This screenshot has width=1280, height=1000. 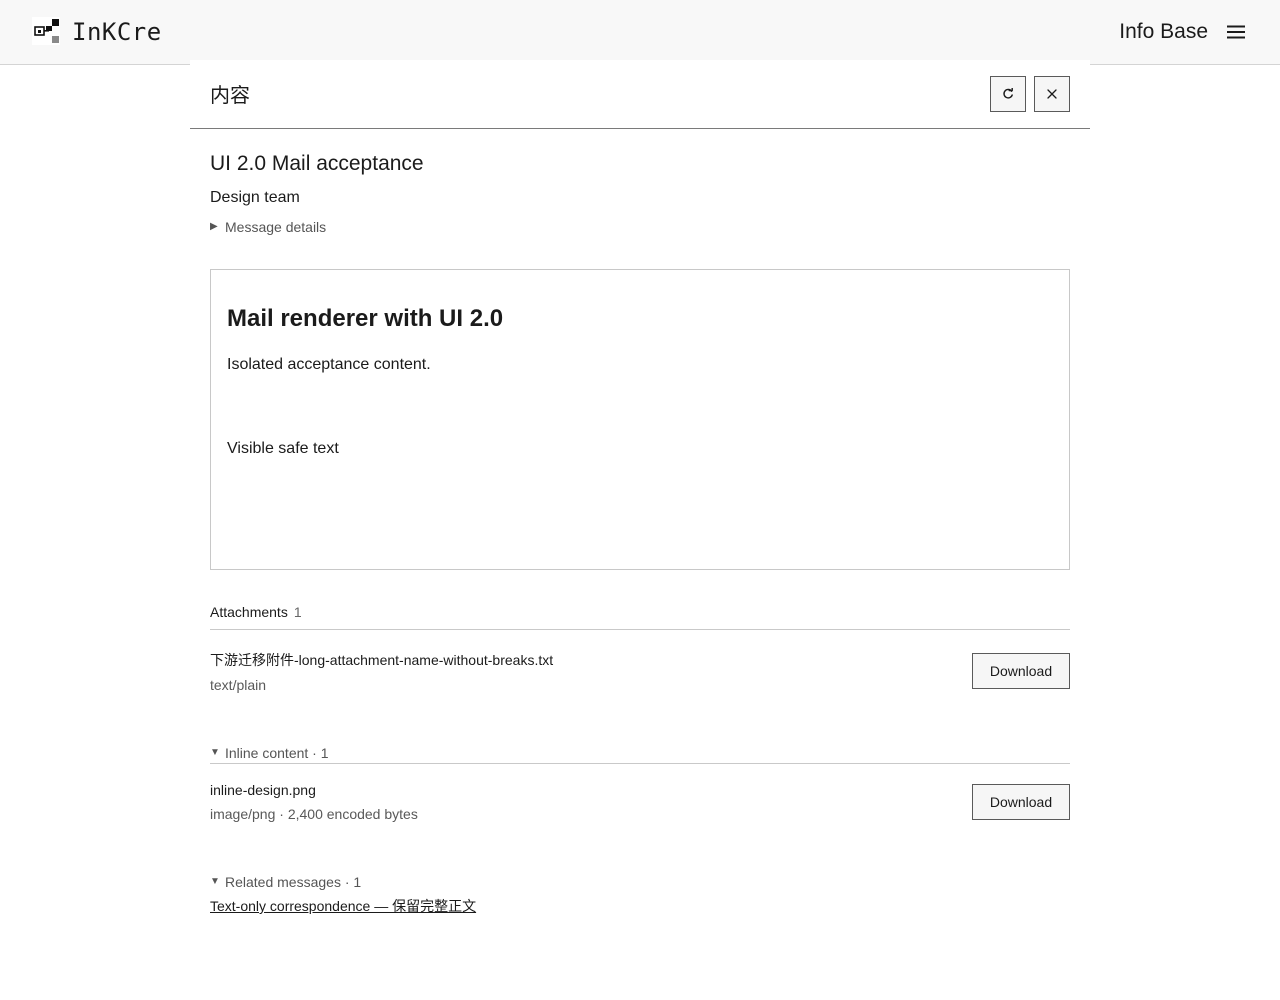 What do you see at coordinates (283, 448) in the screenshot?
I see `mail-body-paragraph: Visible safe text` at bounding box center [283, 448].